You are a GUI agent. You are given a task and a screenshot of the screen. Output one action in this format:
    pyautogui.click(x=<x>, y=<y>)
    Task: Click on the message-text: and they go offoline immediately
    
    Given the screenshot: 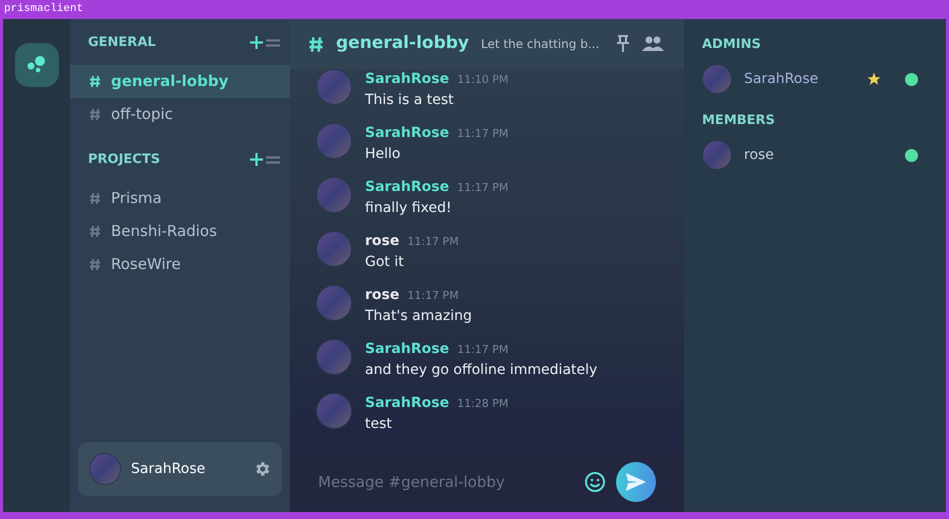 What is the action you would take?
    pyautogui.click(x=481, y=370)
    